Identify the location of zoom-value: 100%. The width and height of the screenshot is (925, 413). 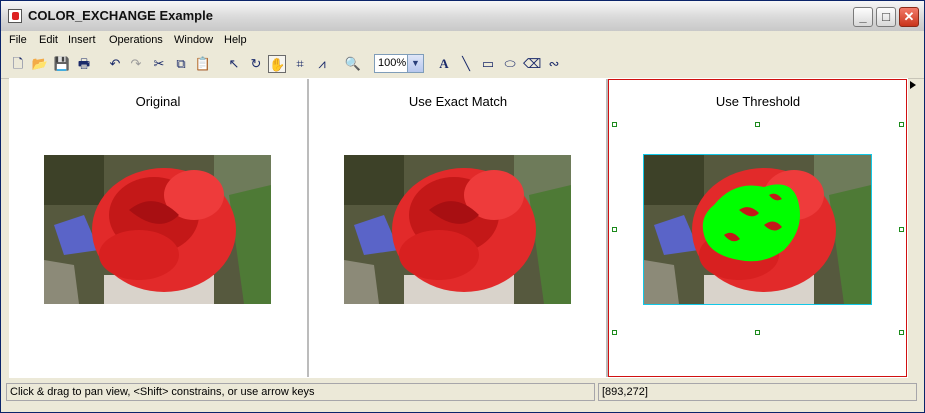
(392, 63).